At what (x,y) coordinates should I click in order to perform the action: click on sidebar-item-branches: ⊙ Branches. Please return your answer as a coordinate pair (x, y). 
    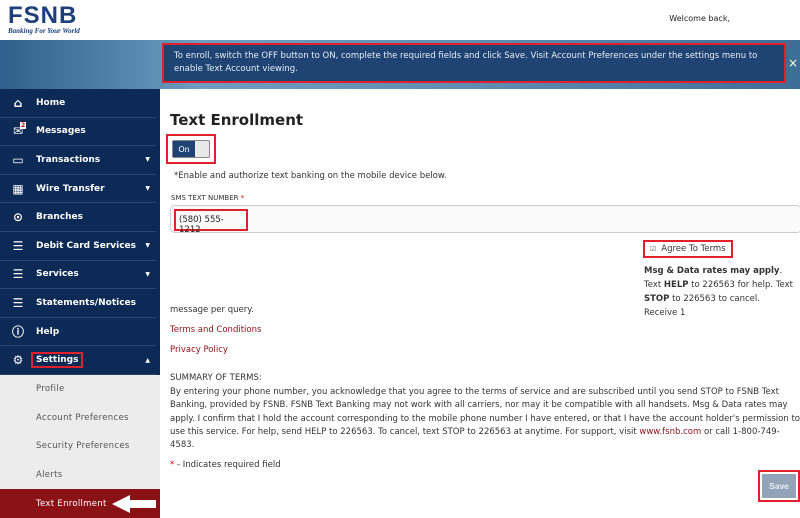
    Looking at the image, I should click on (78, 217).